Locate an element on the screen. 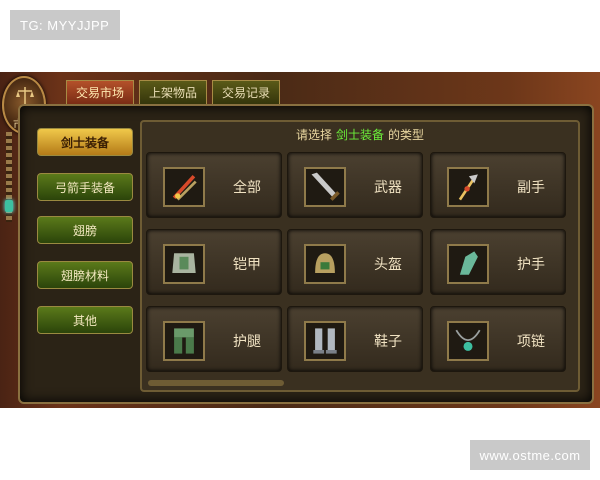 This screenshot has width=600, height=480. category-gauntlet: 护手 is located at coordinates (498, 262).